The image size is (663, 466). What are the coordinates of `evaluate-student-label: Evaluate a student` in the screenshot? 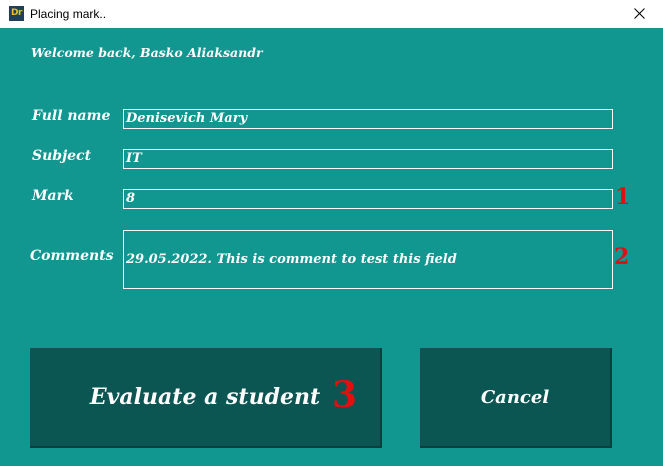 It's located at (205, 397).